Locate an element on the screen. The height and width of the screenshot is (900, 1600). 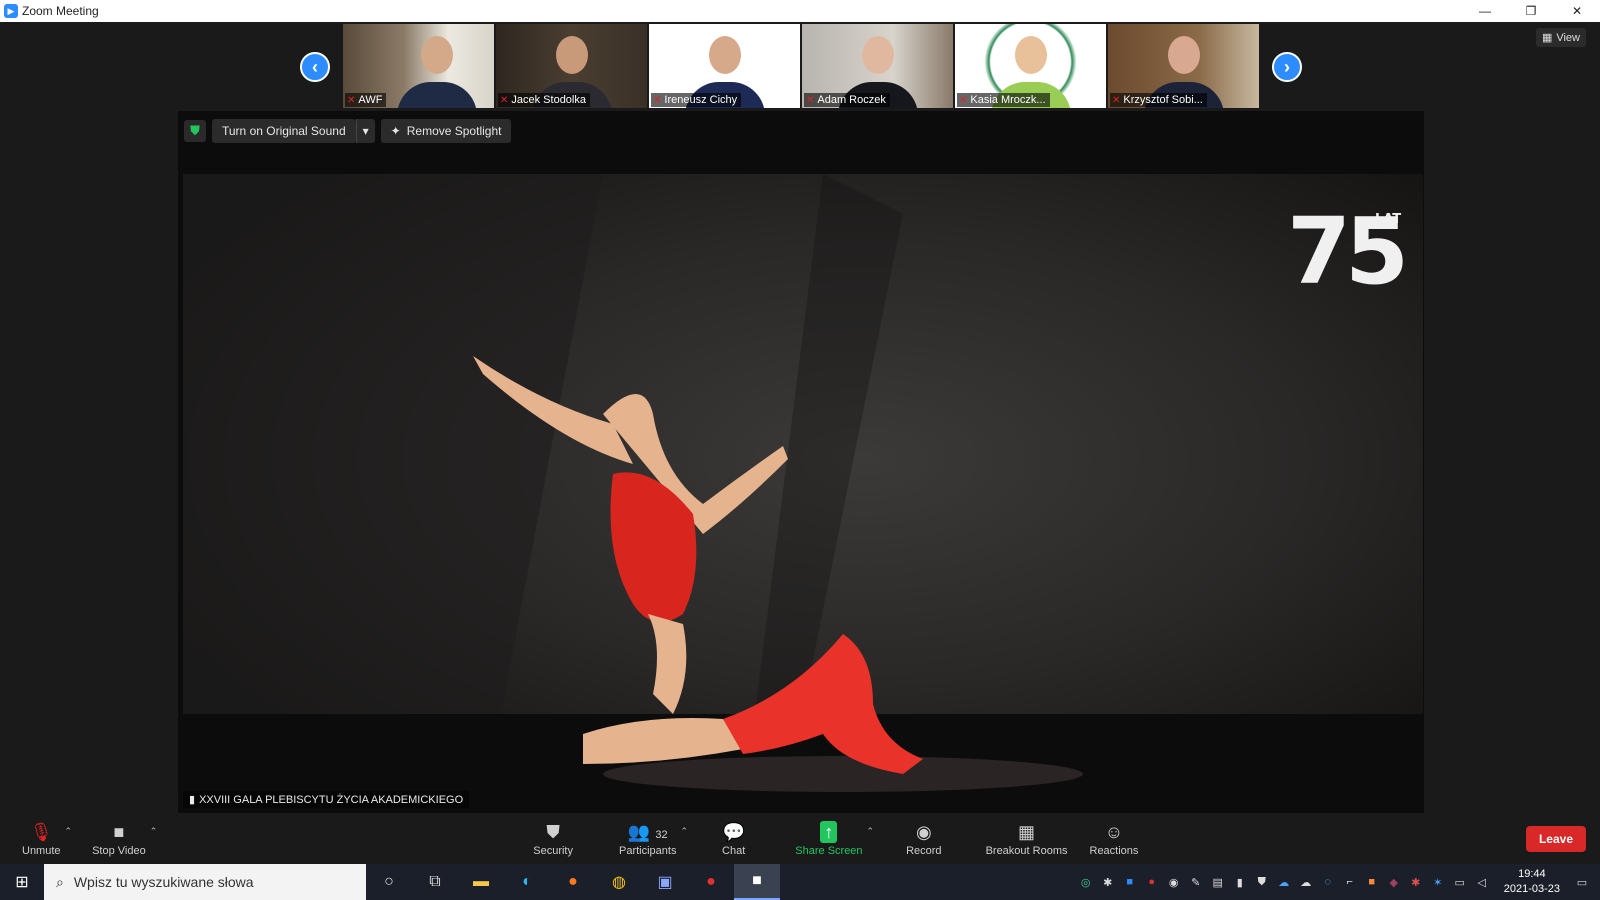
onedrive-icon: ☁ is located at coordinates (1284, 882).